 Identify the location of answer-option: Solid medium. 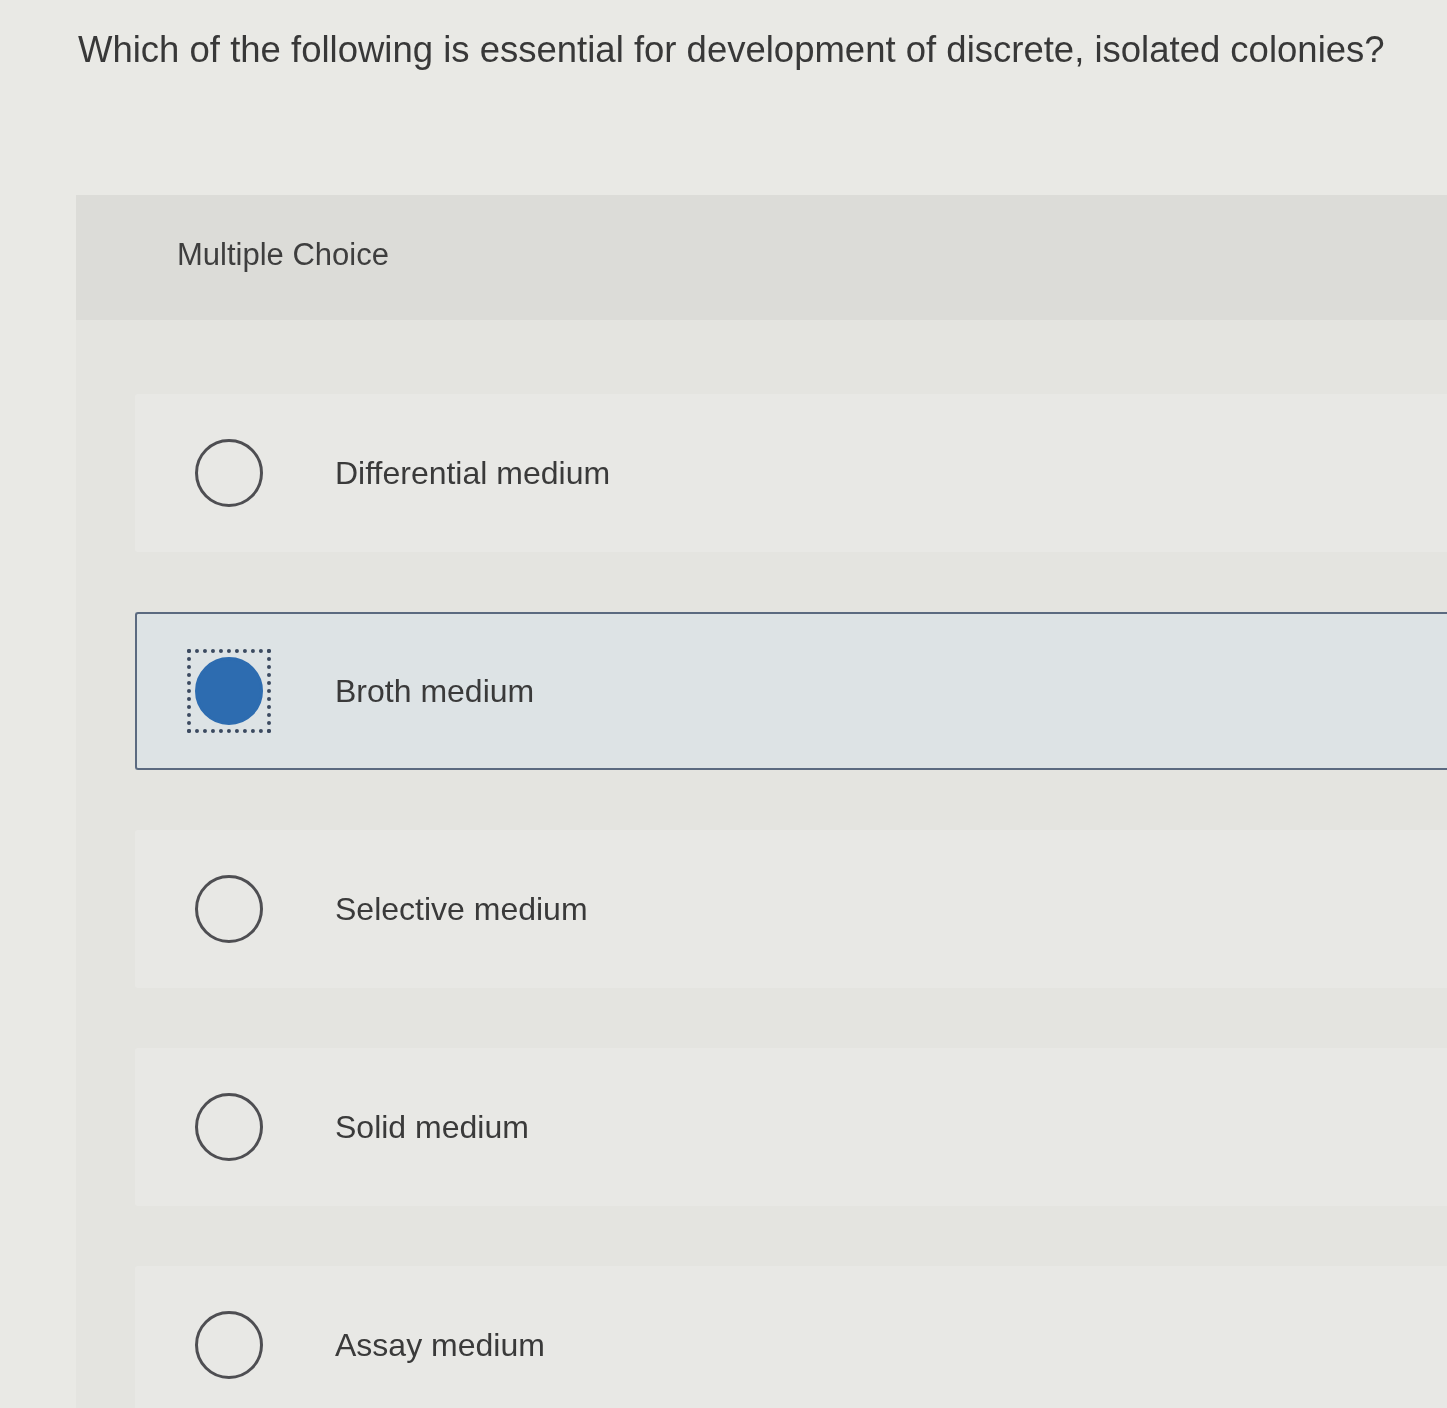
(791, 1127).